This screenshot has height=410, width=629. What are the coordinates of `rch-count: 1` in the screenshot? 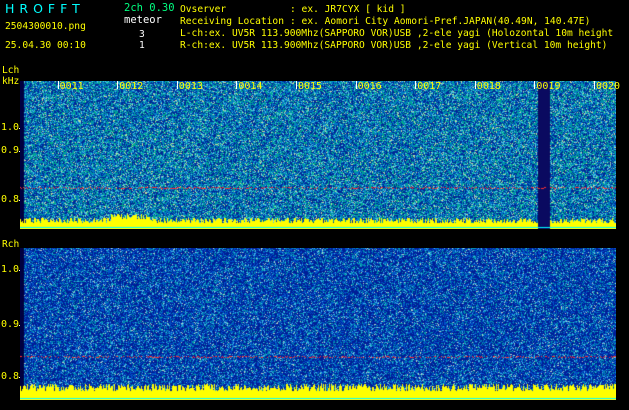 It's located at (142, 45).